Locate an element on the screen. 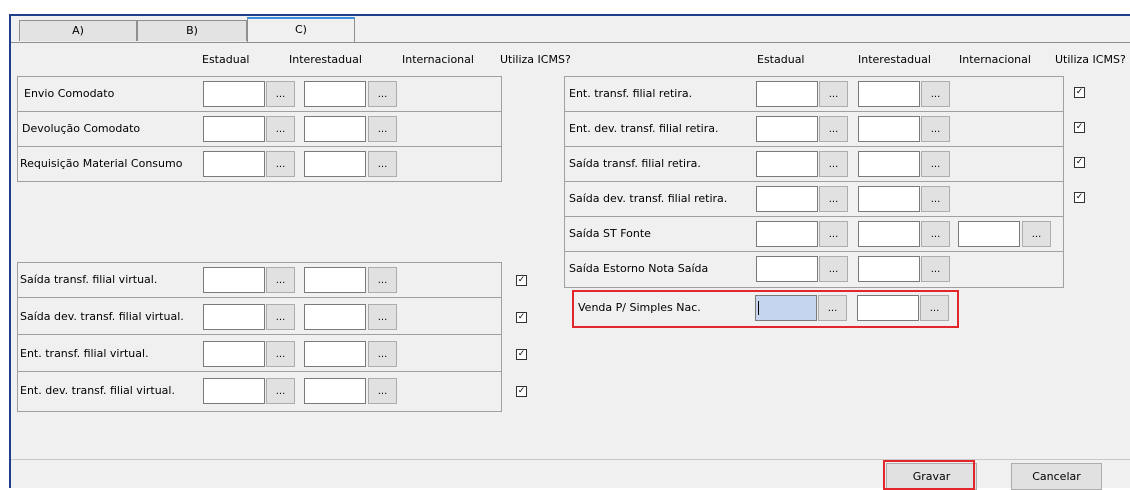 Image resolution: width=1130 pixels, height=490 pixels. tab-b-label: B) is located at coordinates (192, 30).